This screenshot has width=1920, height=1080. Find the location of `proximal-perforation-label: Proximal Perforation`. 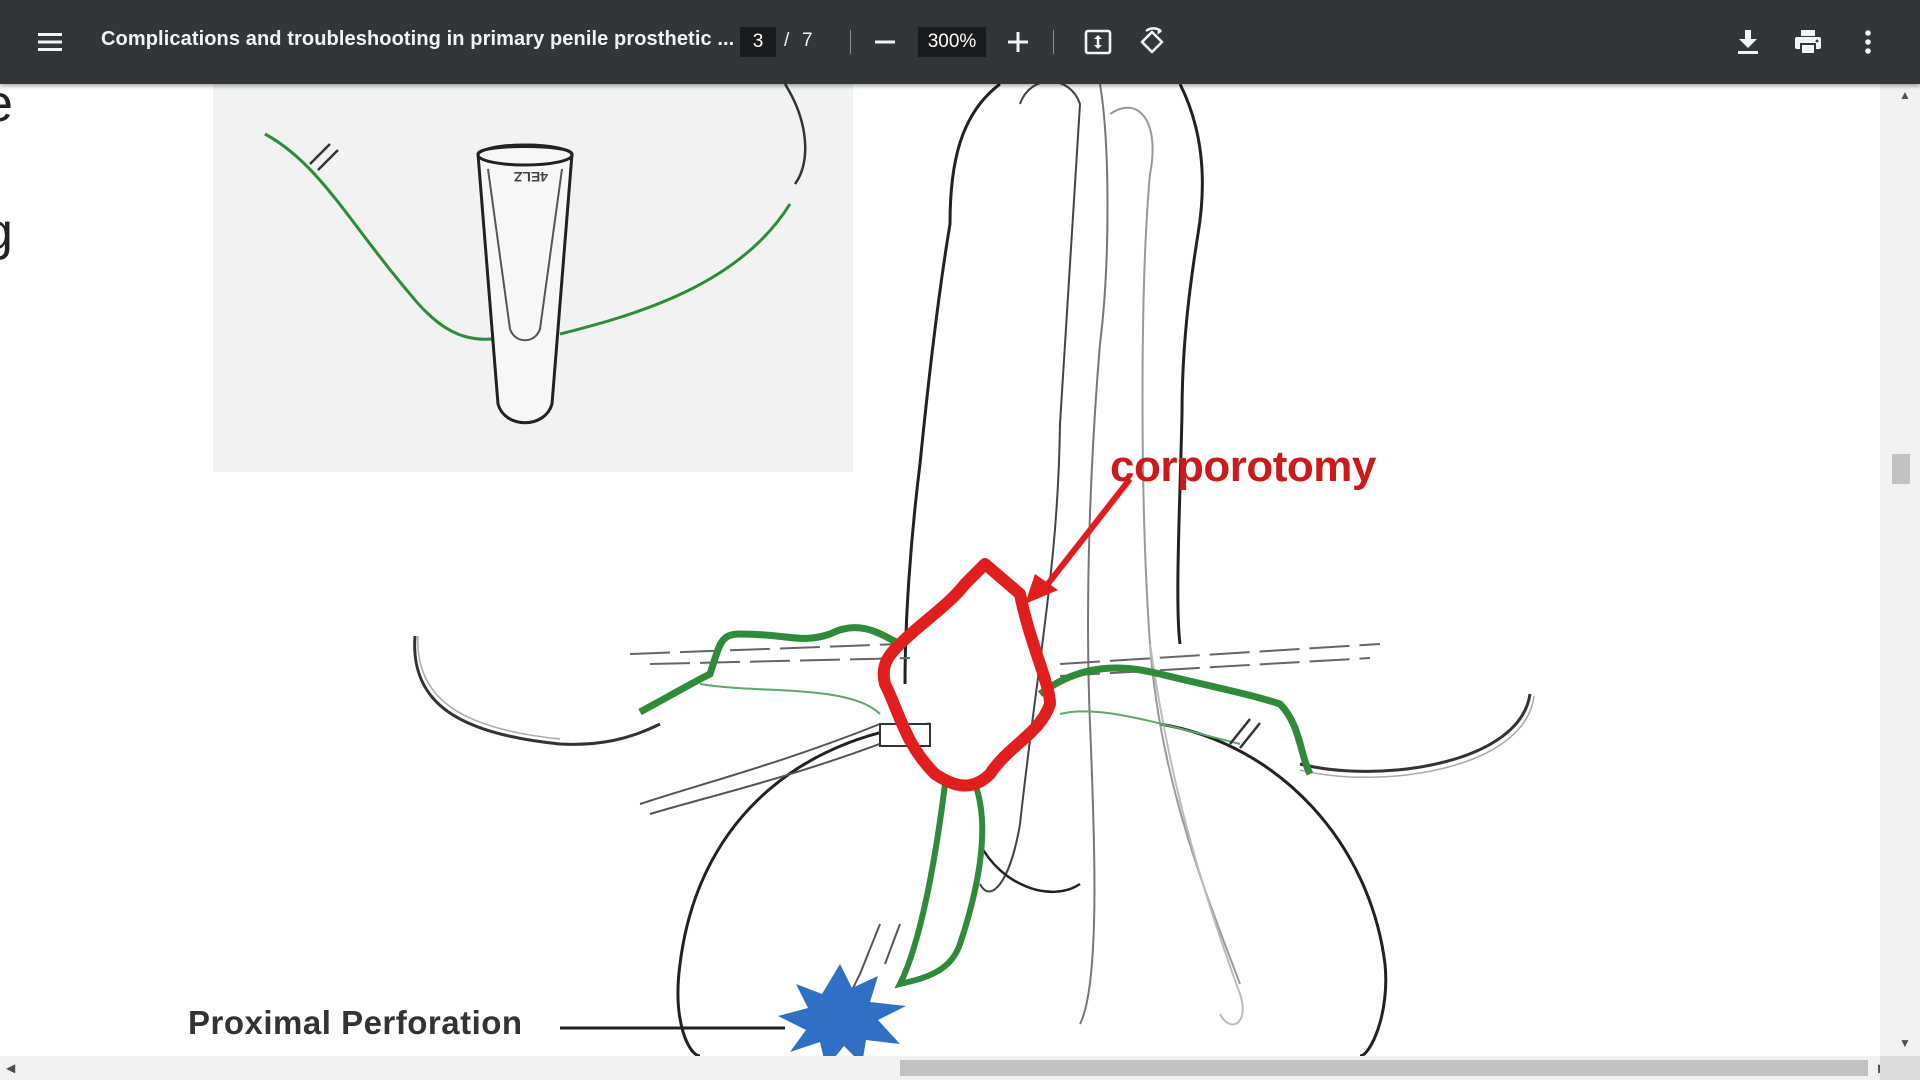

proximal-perforation-label: Proximal Perforation is located at coordinates (355, 1022).